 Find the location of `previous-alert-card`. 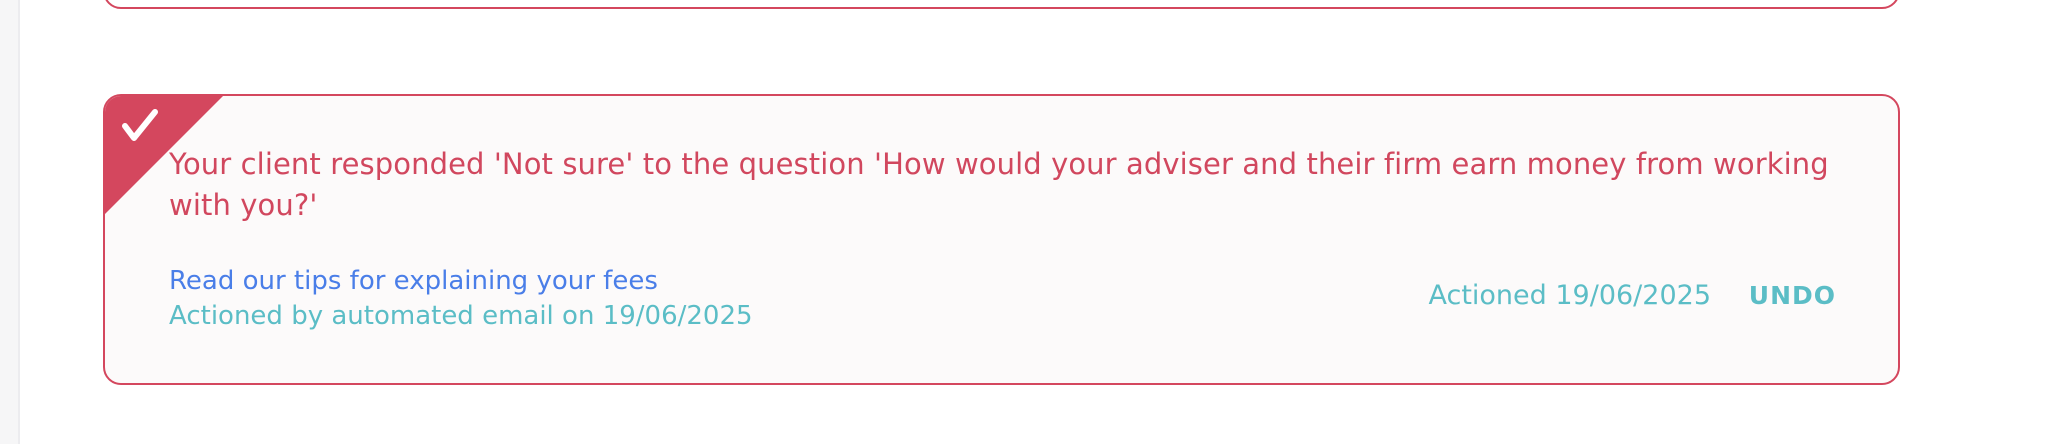

previous-alert-card is located at coordinates (1001, 4).